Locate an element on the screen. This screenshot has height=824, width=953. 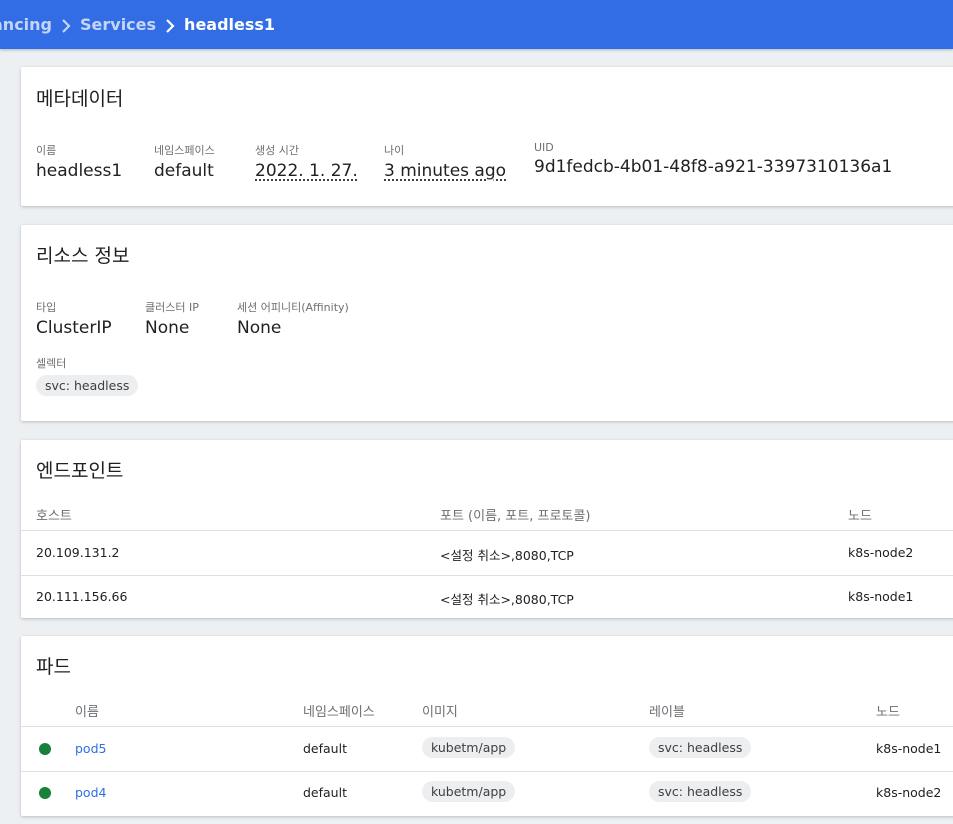
uid-field: UID 9d1fedcb-4b01-48f8-a921-3397310136a1 is located at coordinates (713, 159).